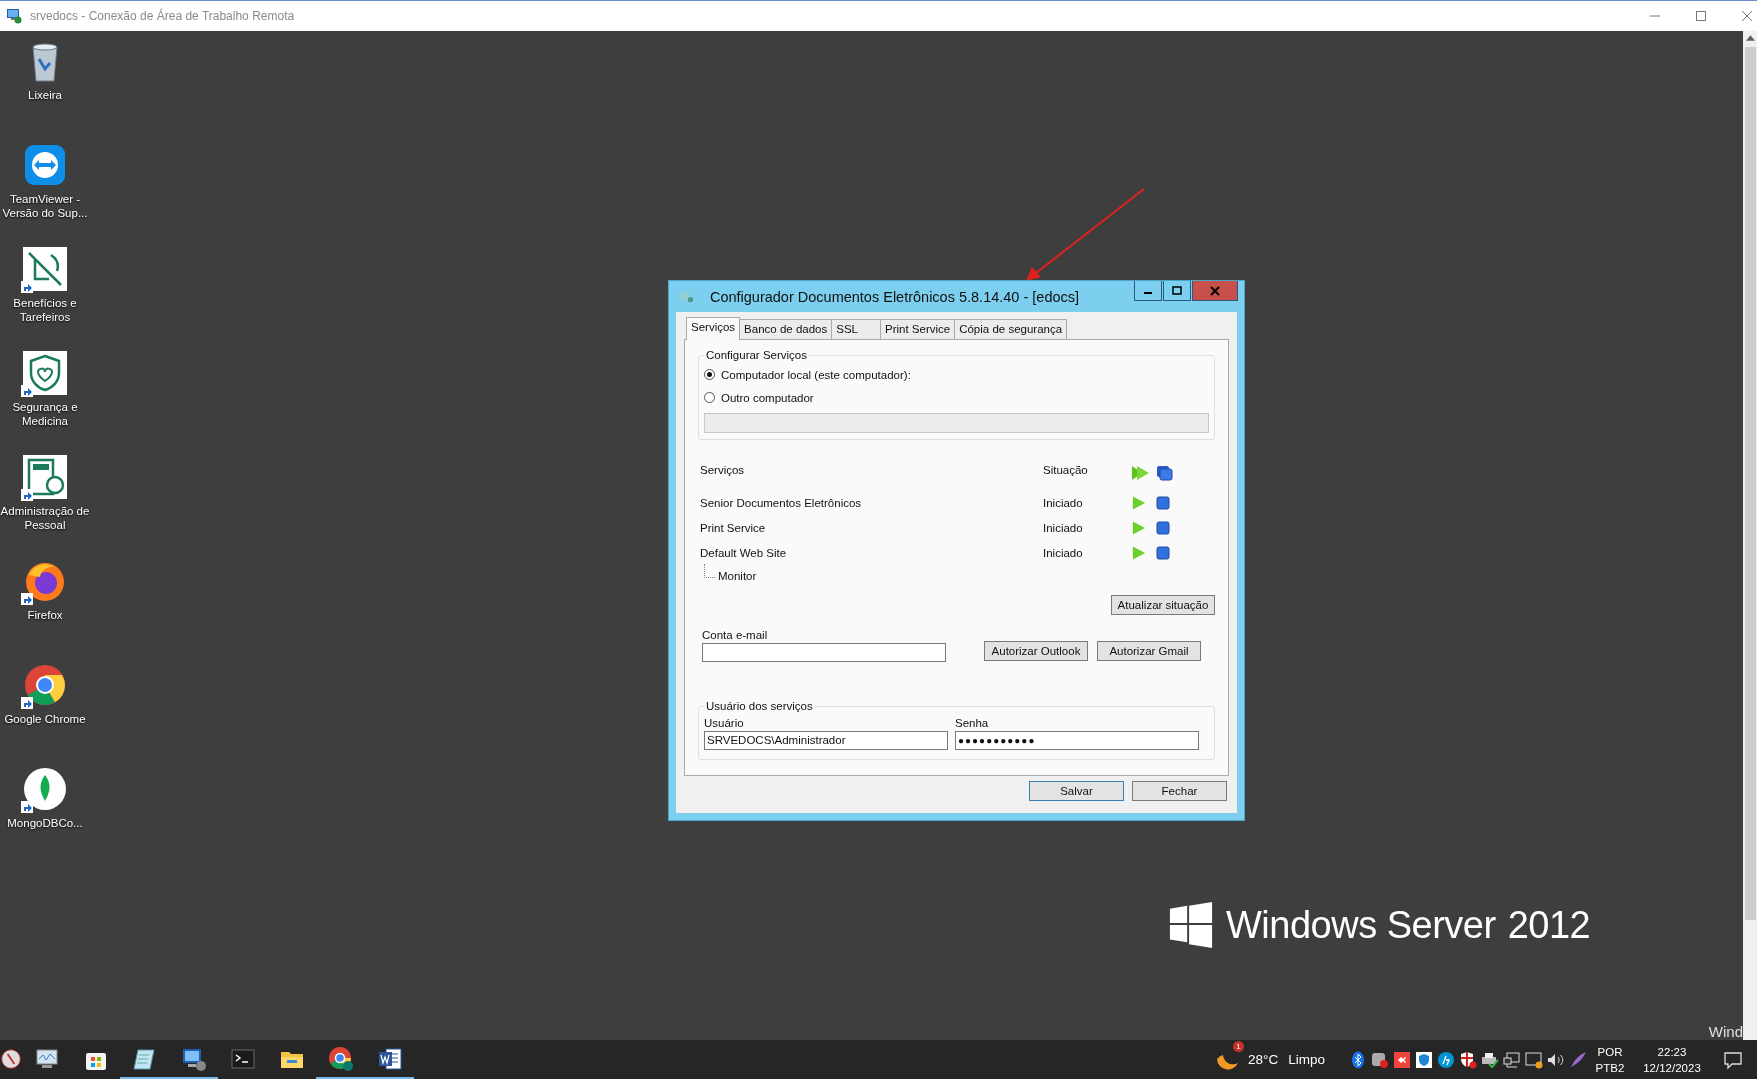  I want to click on desktop-icon-label: Google Chrome, so click(45, 719).